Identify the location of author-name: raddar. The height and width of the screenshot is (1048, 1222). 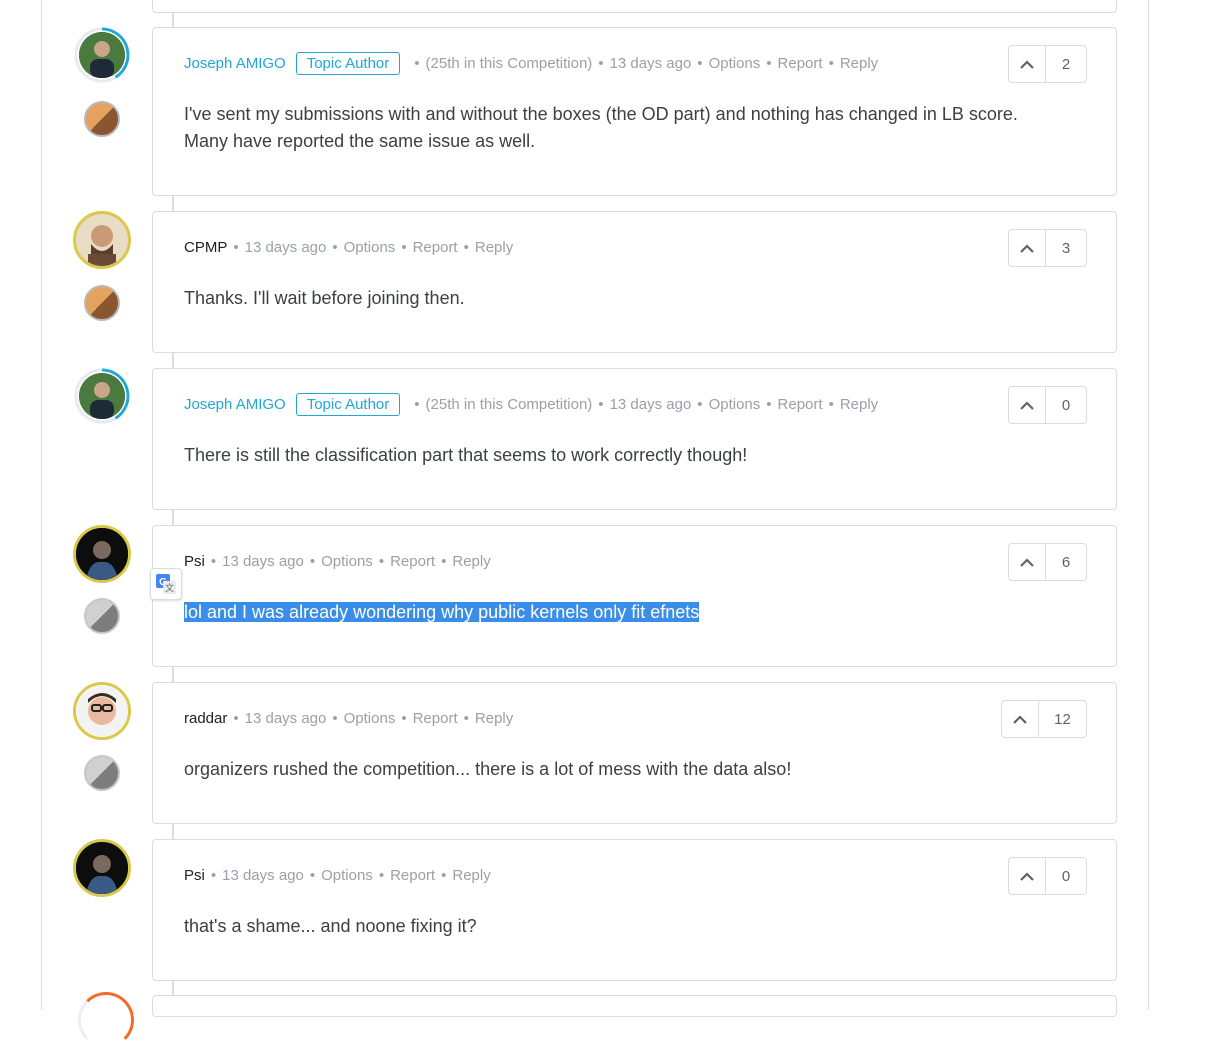
(205, 718).